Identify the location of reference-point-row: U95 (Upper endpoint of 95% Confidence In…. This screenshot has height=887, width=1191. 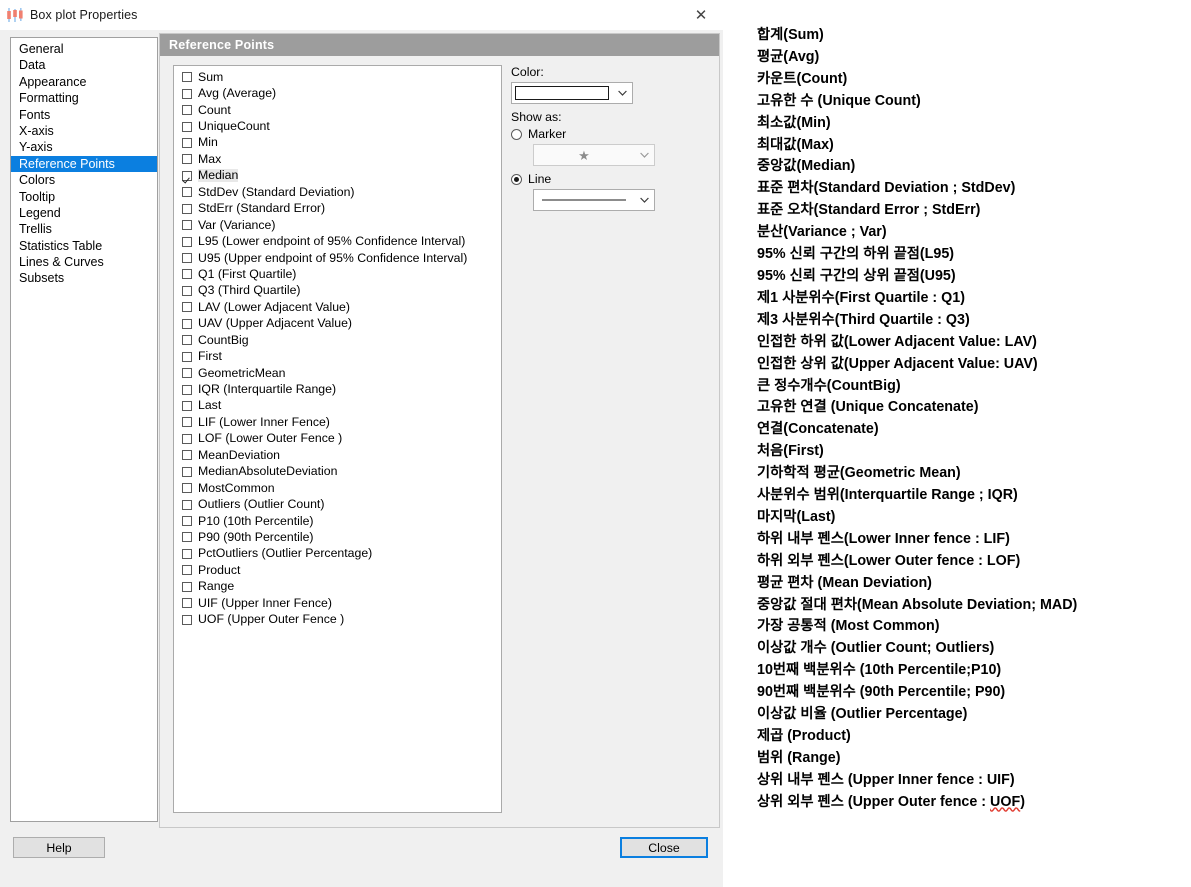
(337, 258).